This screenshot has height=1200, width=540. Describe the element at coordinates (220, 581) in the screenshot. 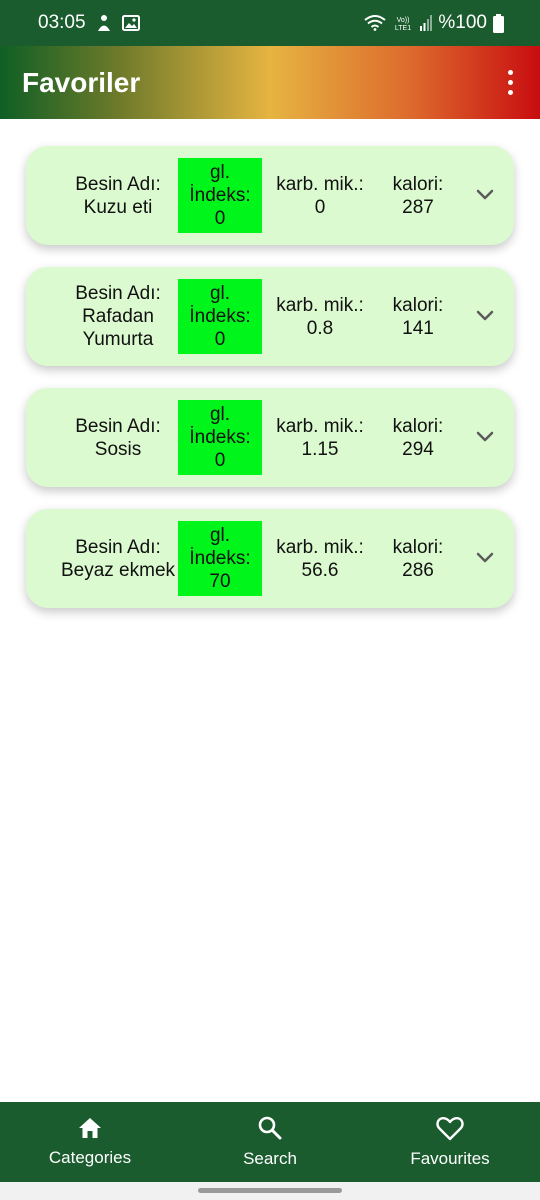

I see `gi-value: 70` at that location.